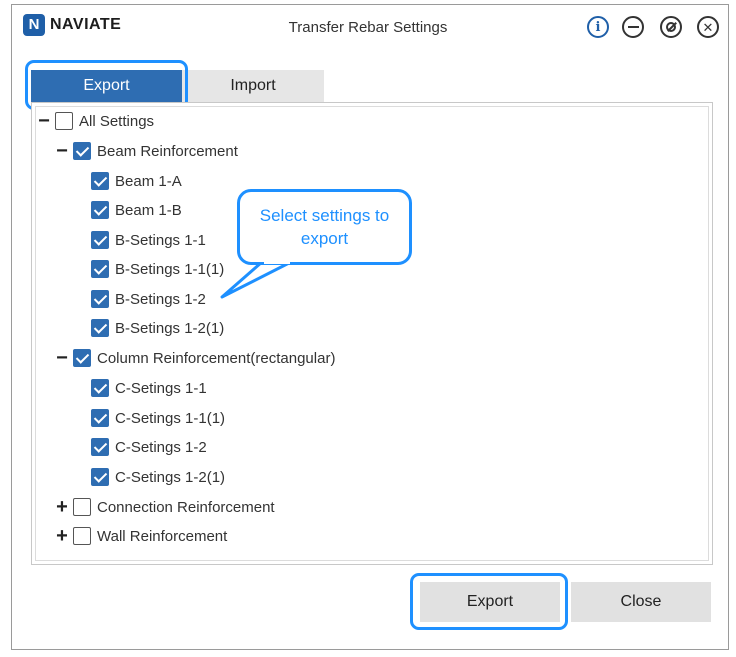 The image size is (736, 657). I want to click on close-glyph: ✕, so click(708, 27).